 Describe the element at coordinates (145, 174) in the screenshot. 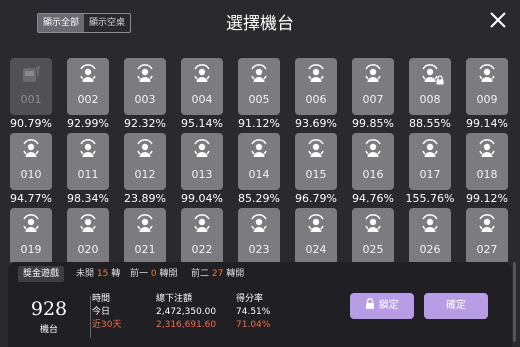

I see `machine-number: 012` at that location.